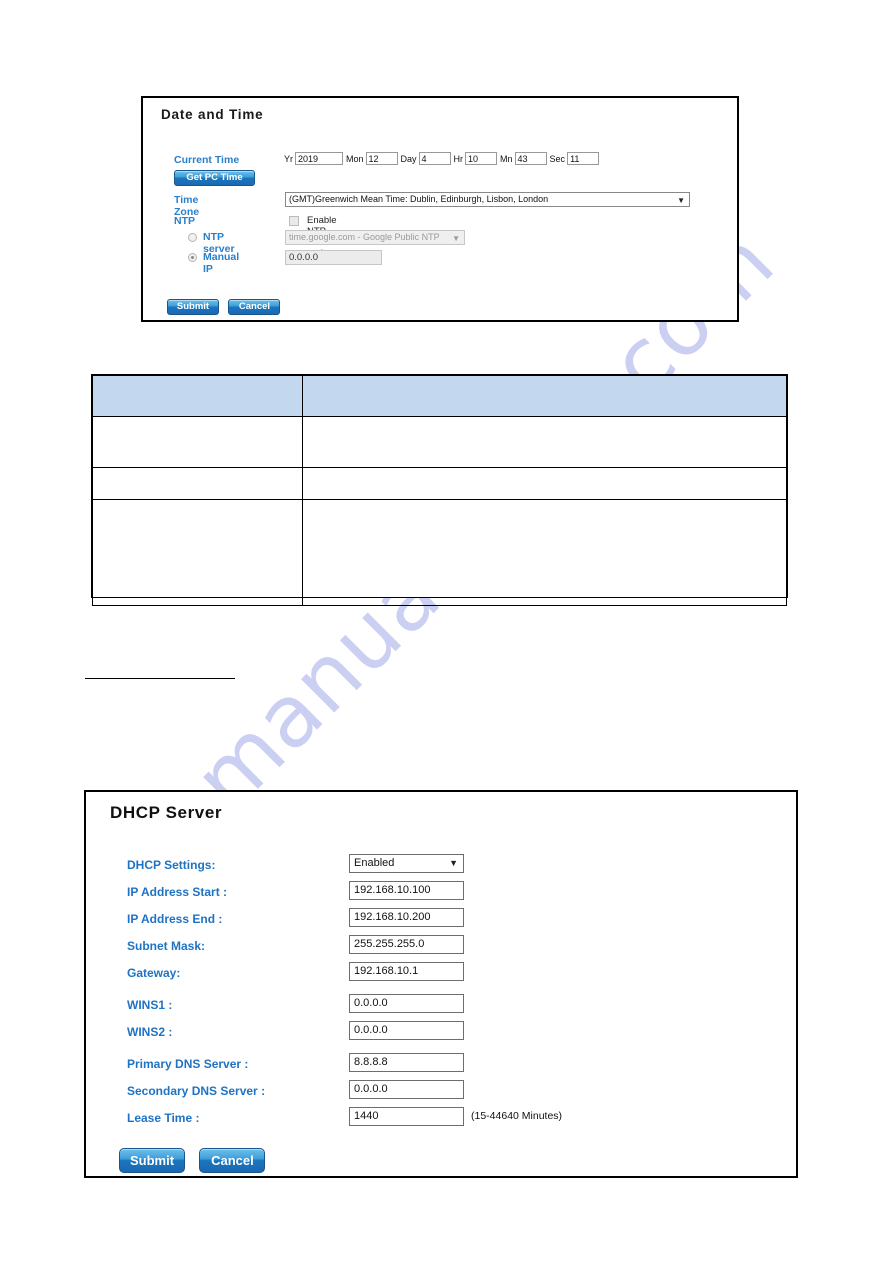  I want to click on manual-ip-input: 0.0.0.0, so click(333, 257).